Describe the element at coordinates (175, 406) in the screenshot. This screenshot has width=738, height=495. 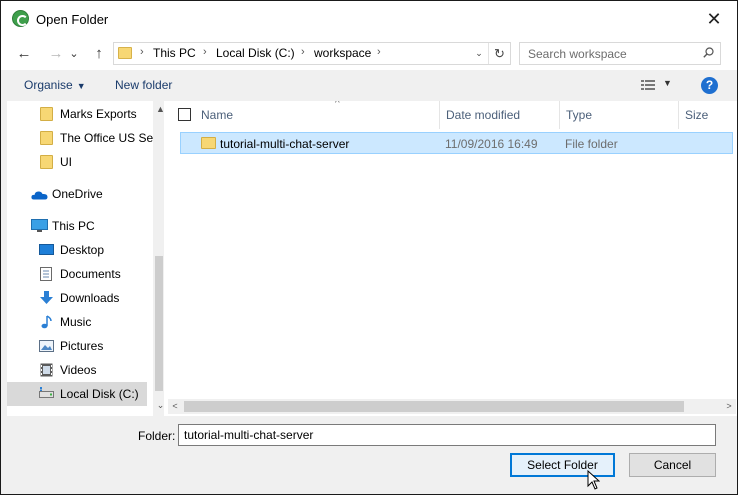
I see `scroll-left-button: <` at that location.